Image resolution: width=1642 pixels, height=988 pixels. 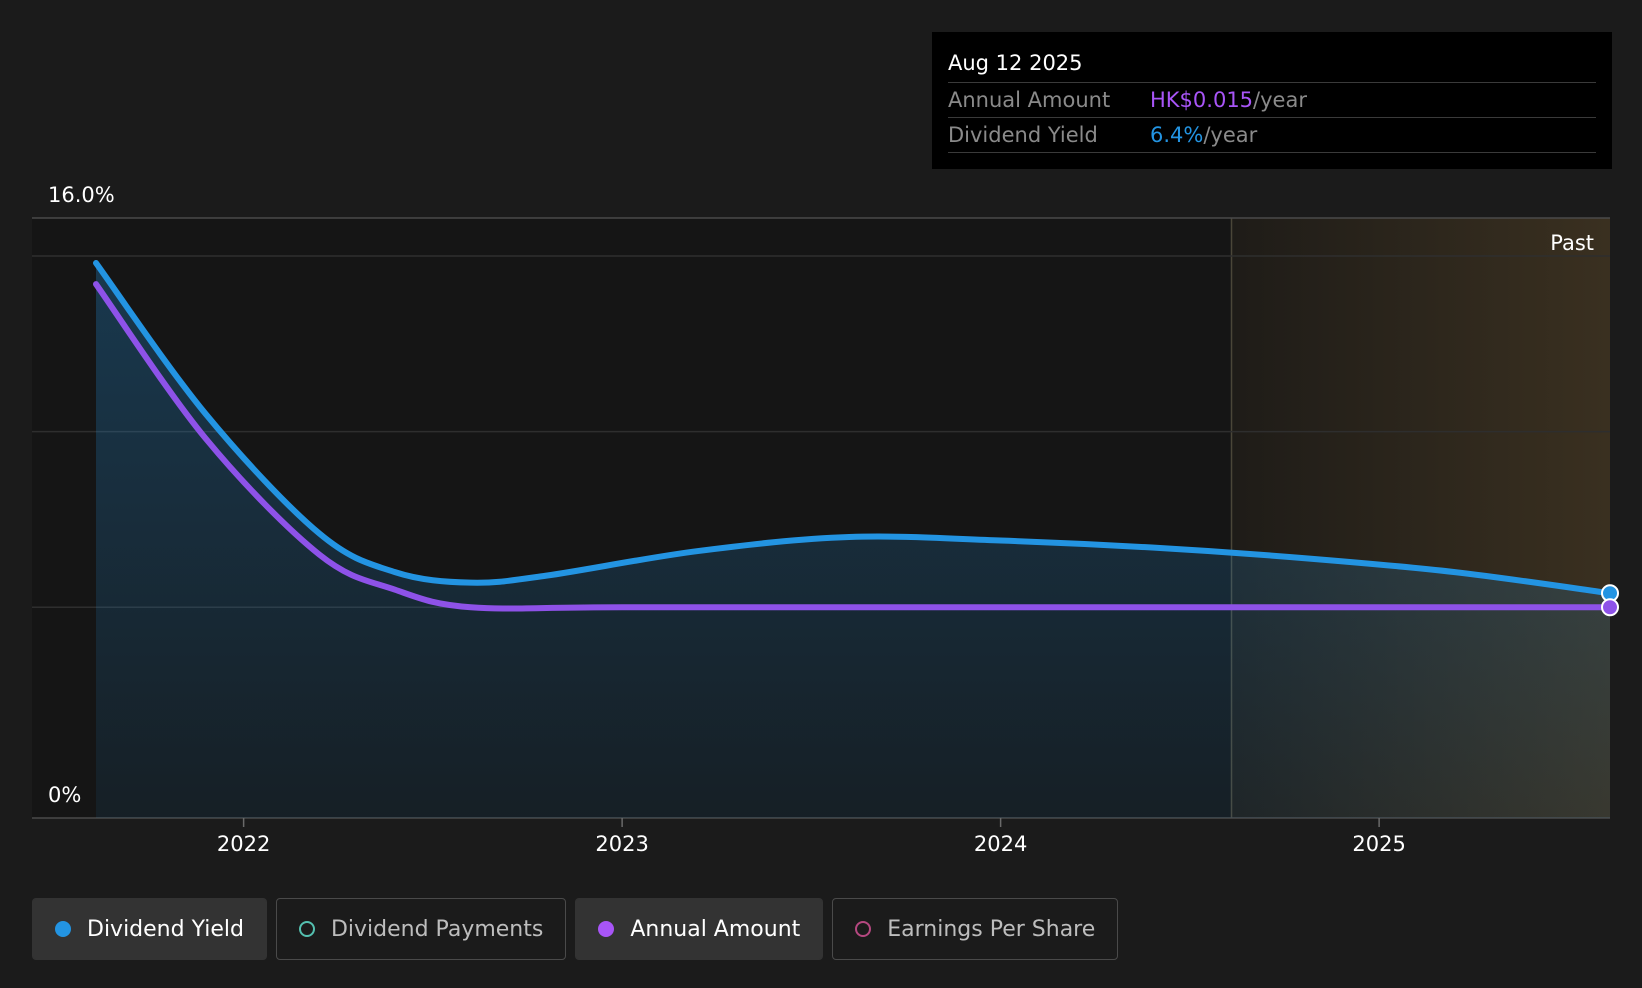 What do you see at coordinates (63, 929) in the screenshot?
I see `dividend-yield-dot-icon` at bounding box center [63, 929].